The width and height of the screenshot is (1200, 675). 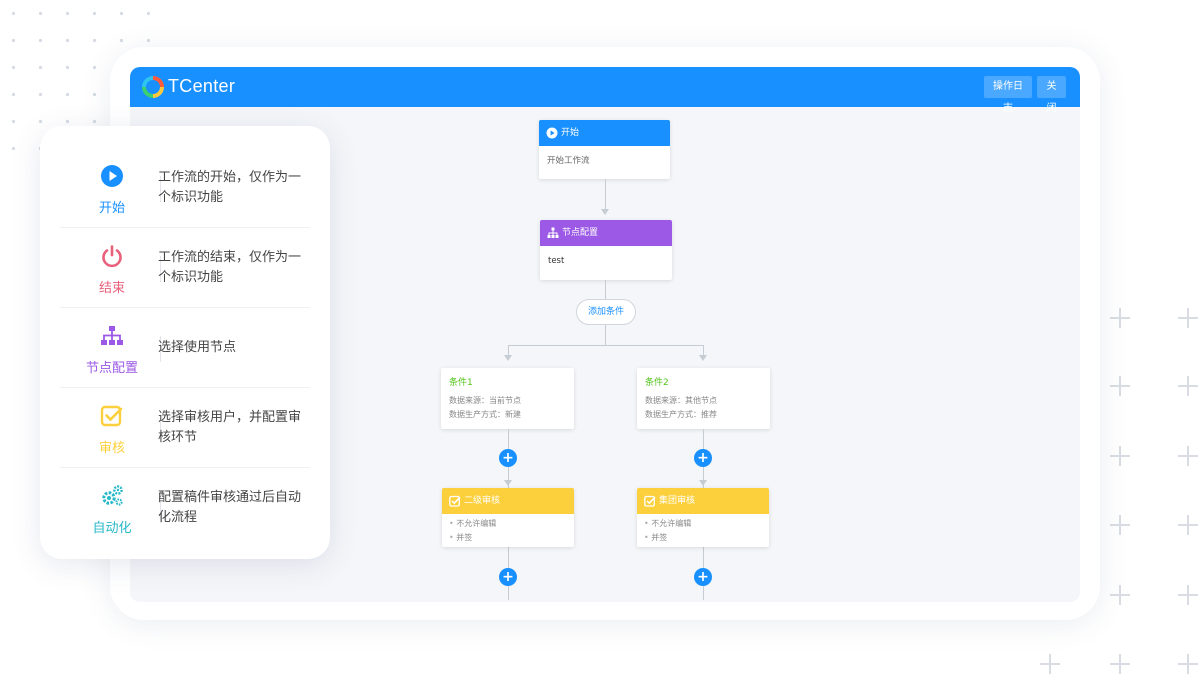 What do you see at coordinates (1008, 95) in the screenshot?
I see `operation-log-button: 操作日志` at bounding box center [1008, 95].